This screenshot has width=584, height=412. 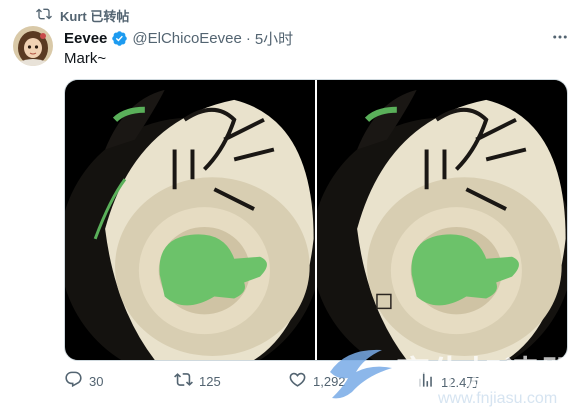 What do you see at coordinates (95, 16) in the screenshot?
I see `retweet-label: Kurt 已转帖` at bounding box center [95, 16].